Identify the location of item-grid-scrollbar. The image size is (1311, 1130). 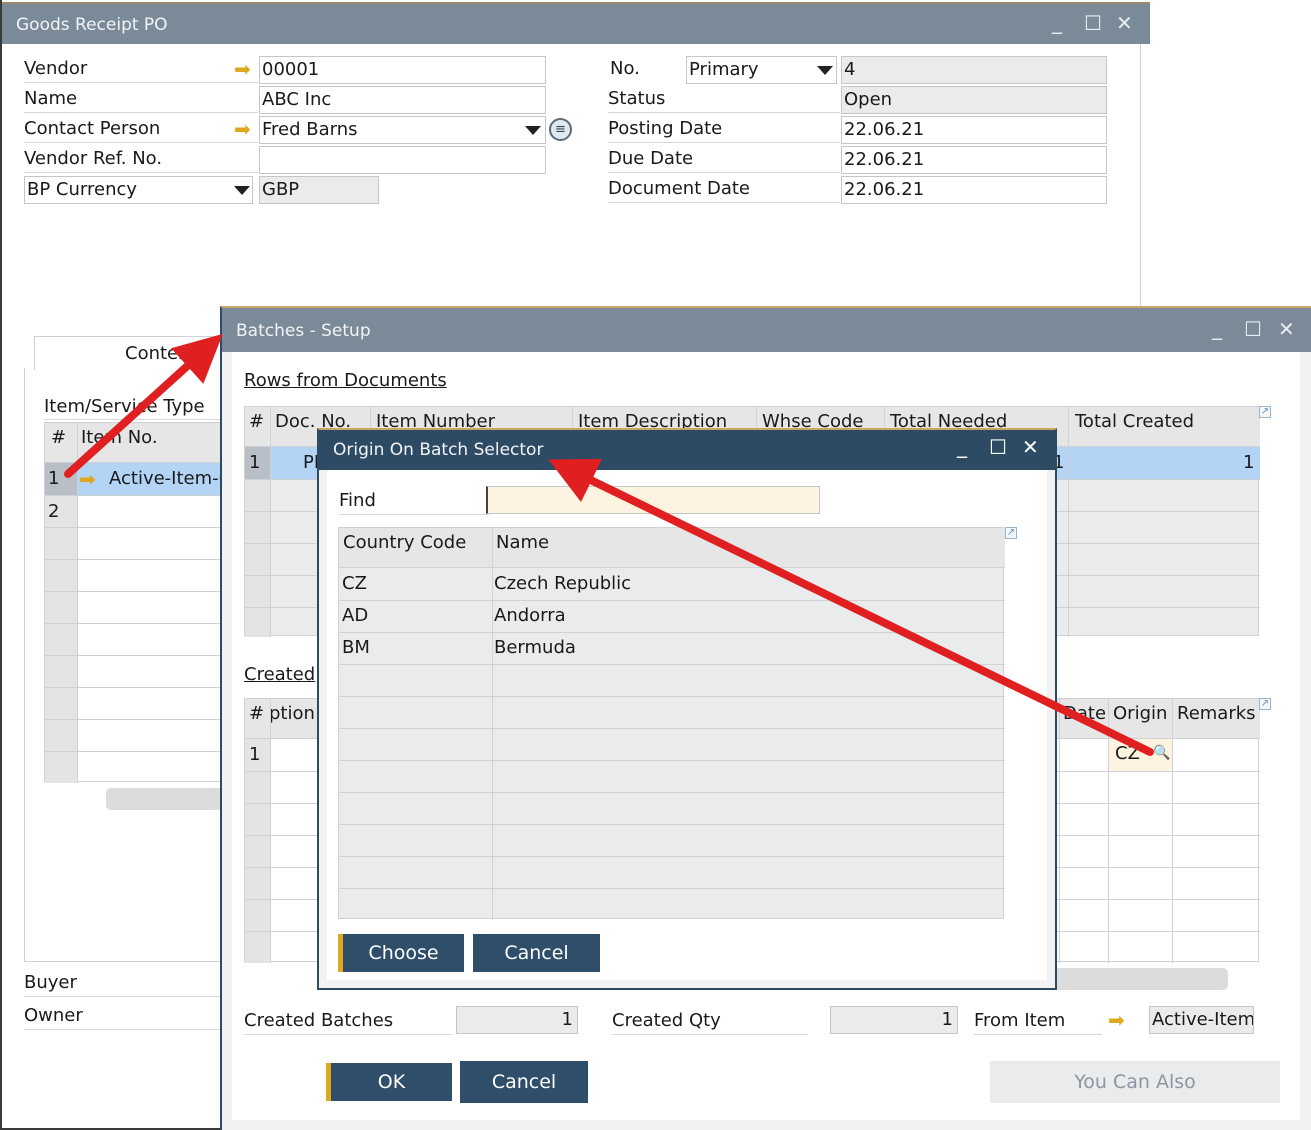
(165, 799).